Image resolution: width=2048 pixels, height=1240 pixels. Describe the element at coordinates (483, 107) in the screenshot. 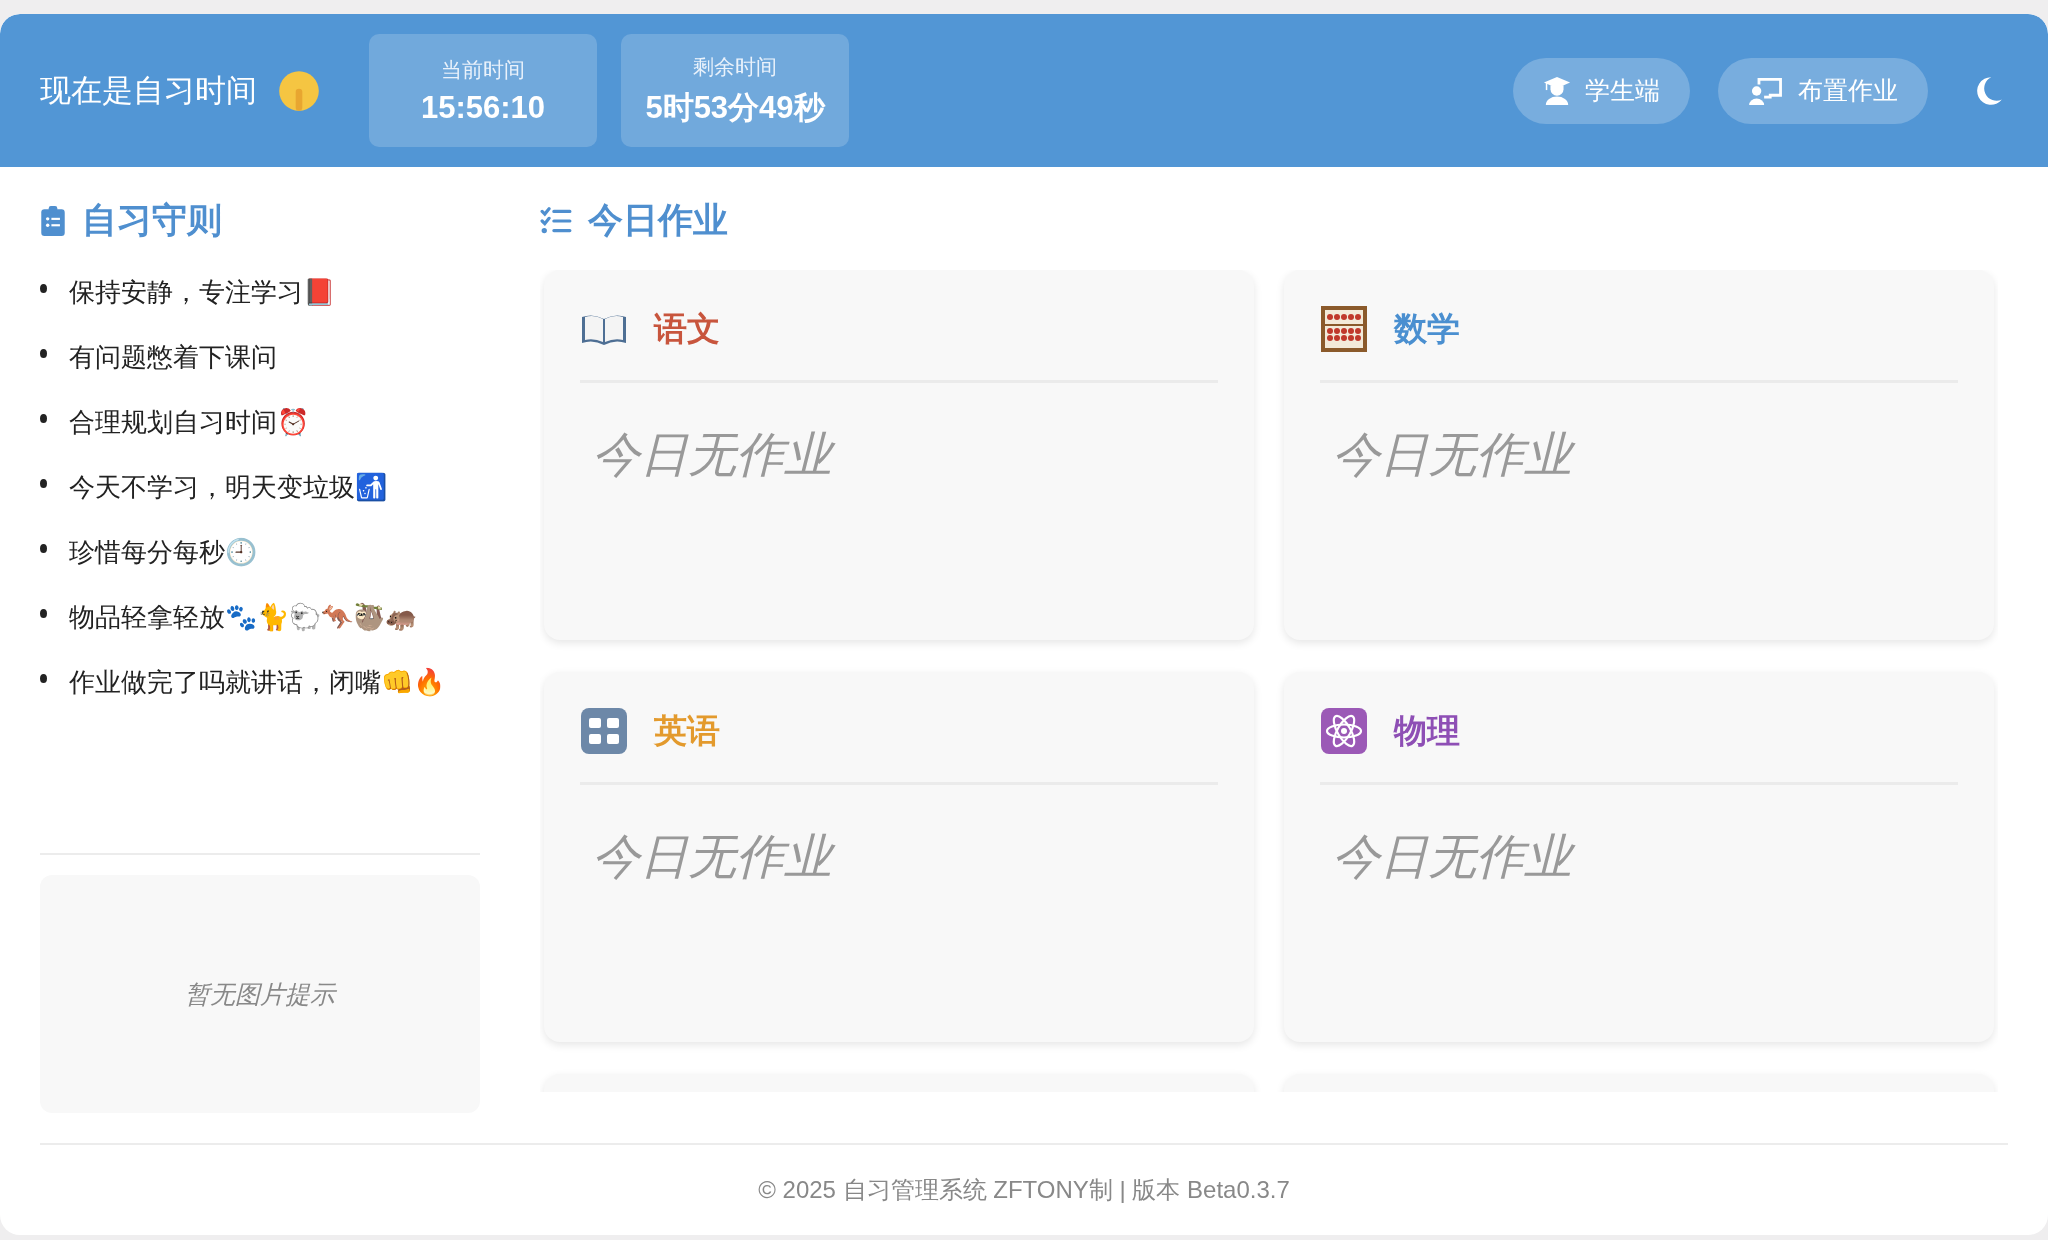

I see `time-value: 15:56:10` at that location.